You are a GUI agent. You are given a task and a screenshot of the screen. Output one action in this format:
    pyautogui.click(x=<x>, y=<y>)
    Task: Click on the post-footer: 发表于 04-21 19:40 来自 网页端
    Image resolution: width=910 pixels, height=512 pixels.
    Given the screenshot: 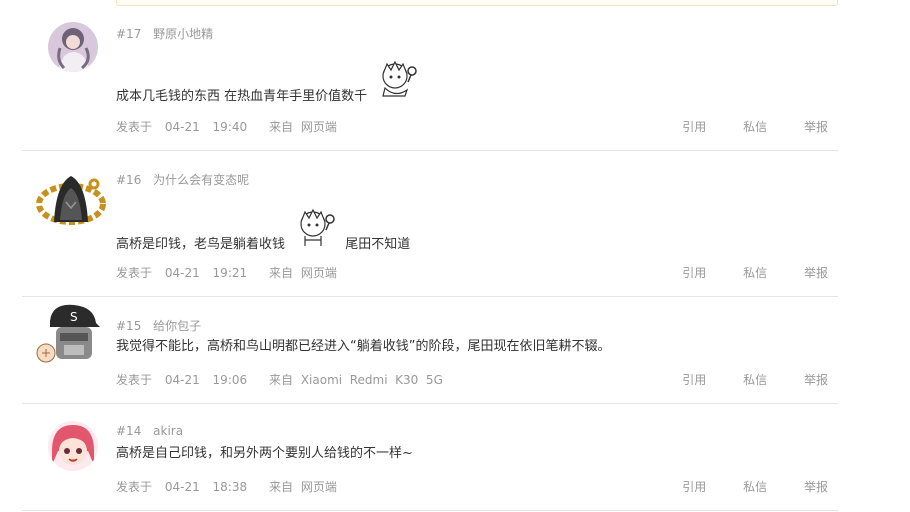 What is the action you would take?
    pyautogui.click(x=226, y=126)
    